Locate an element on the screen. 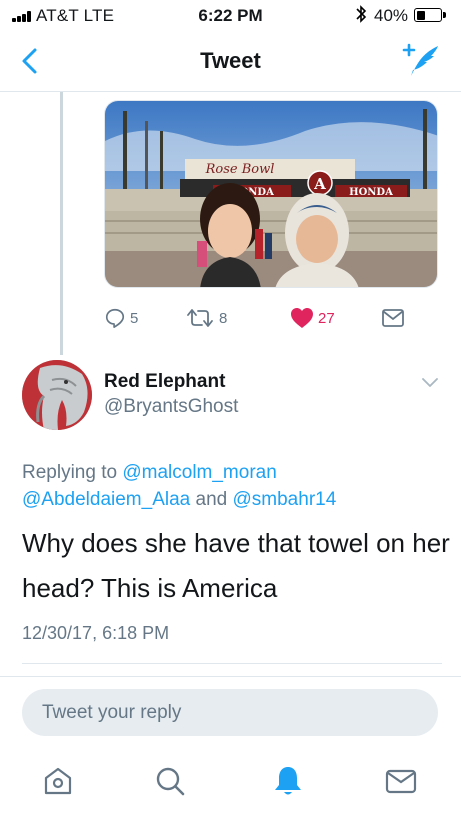 The height and width of the screenshot is (818, 461). battery-icon is located at coordinates (428, 15).